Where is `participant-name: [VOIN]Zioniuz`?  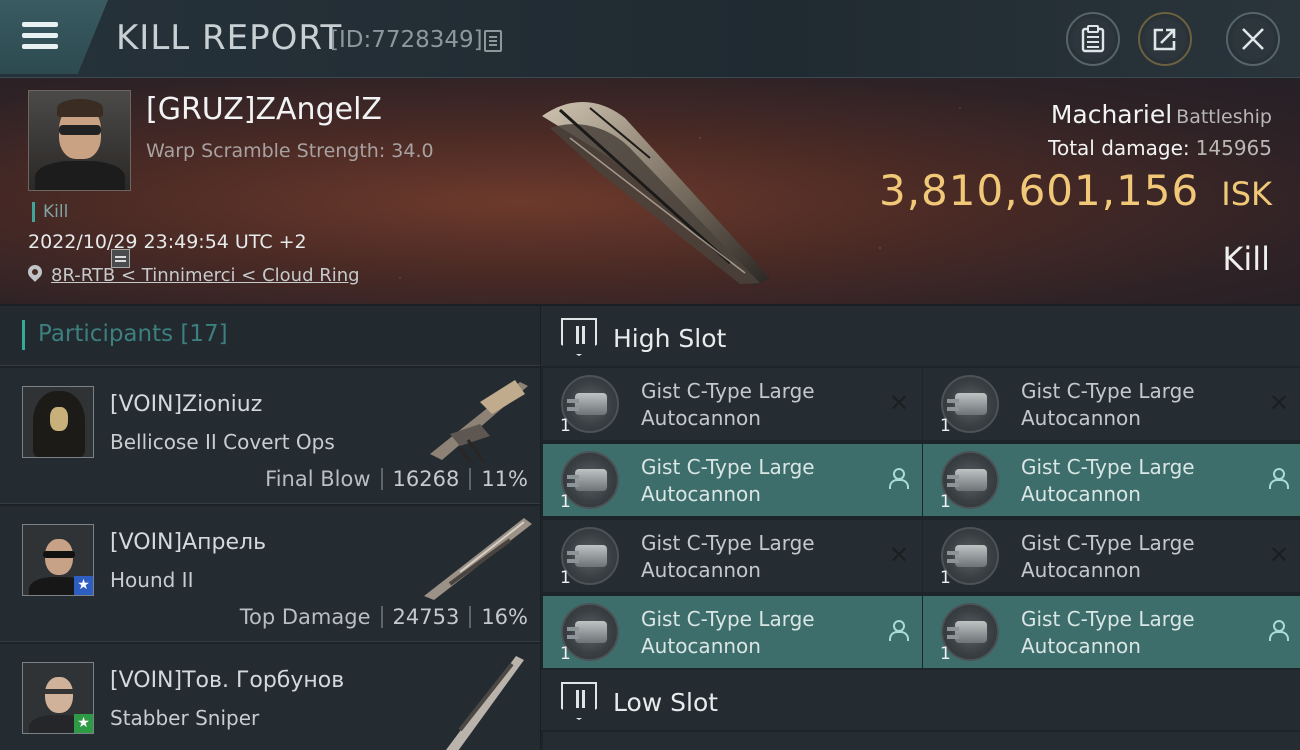
participant-name: [VOIN]Zioniuz is located at coordinates (186, 404).